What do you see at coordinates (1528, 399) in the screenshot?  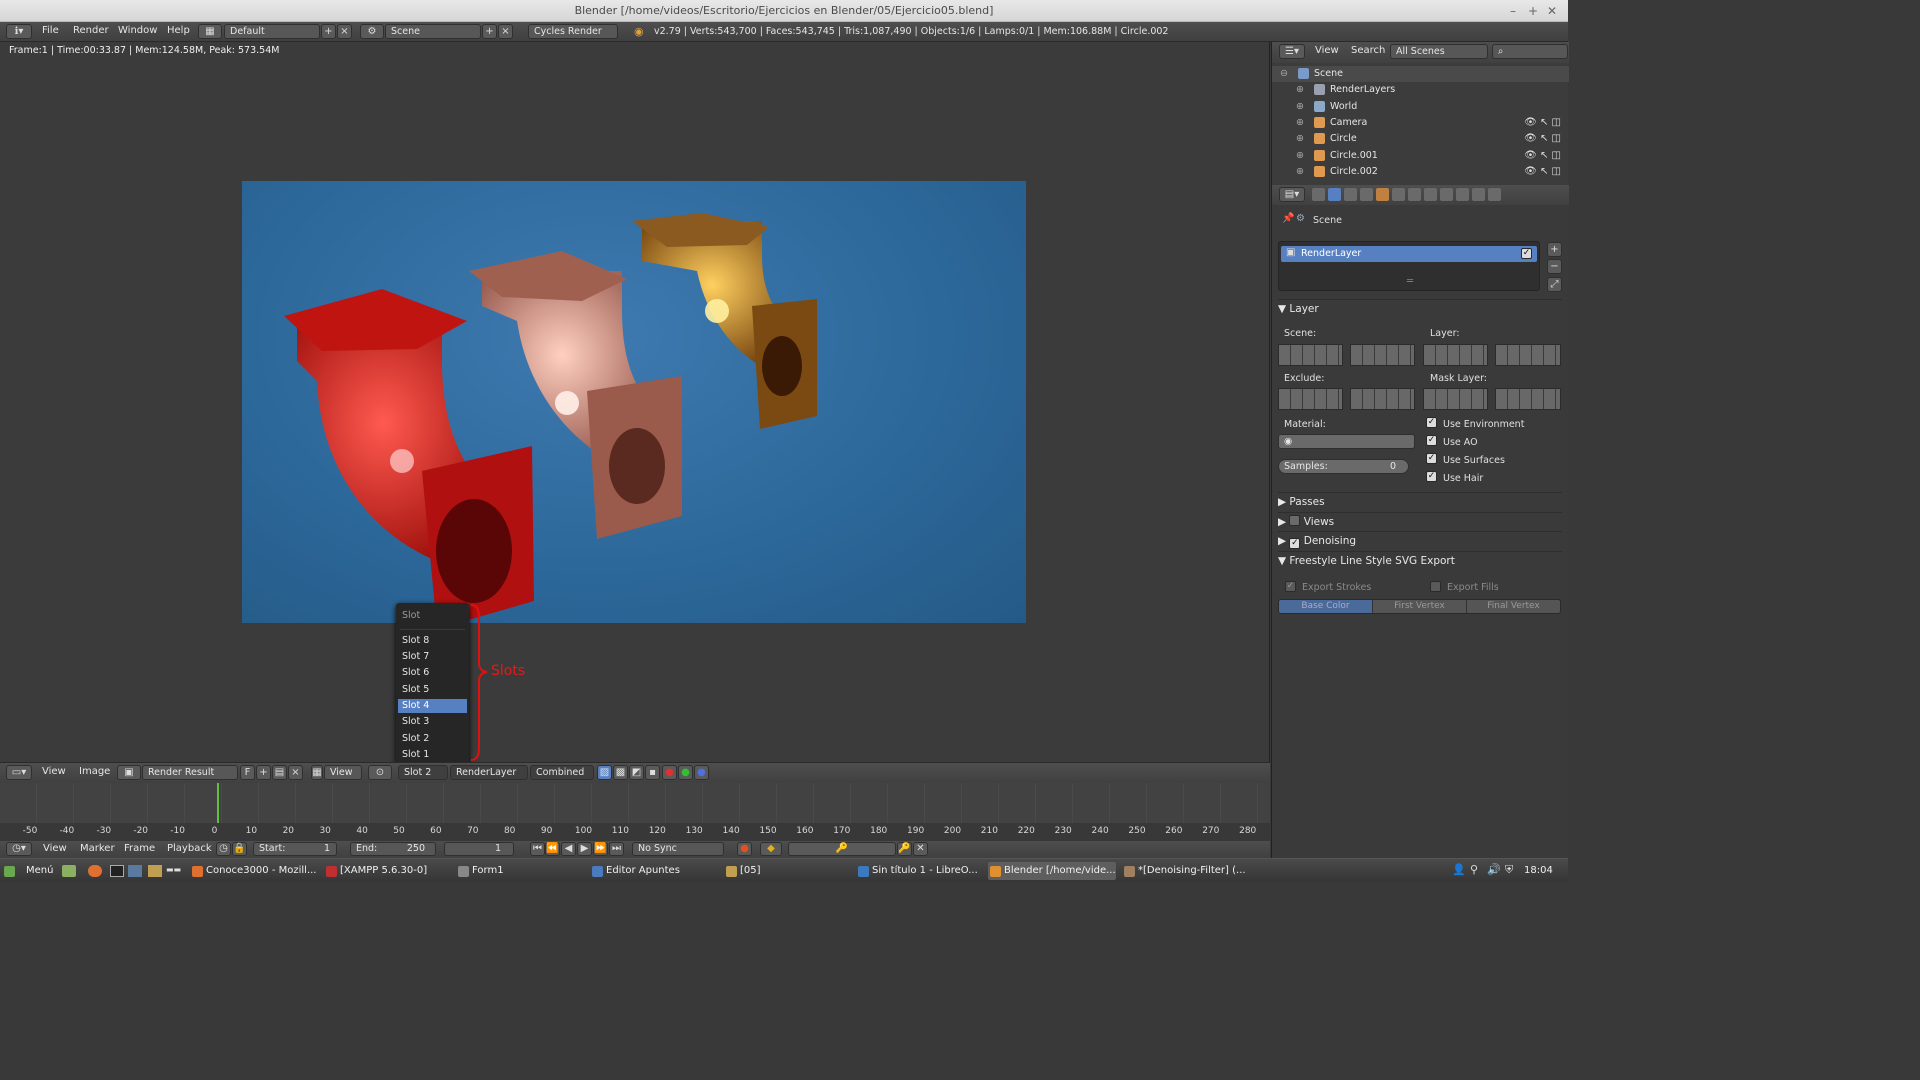 I see `mask-layers-grid-b` at bounding box center [1528, 399].